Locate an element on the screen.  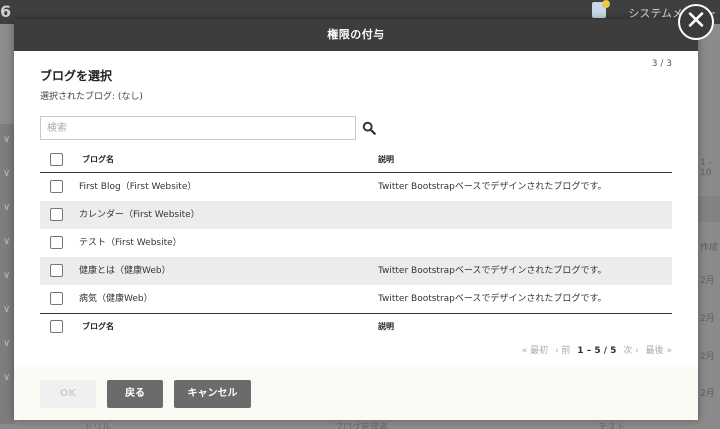
background-text: ブログ管理者 is located at coordinates (361, 426).